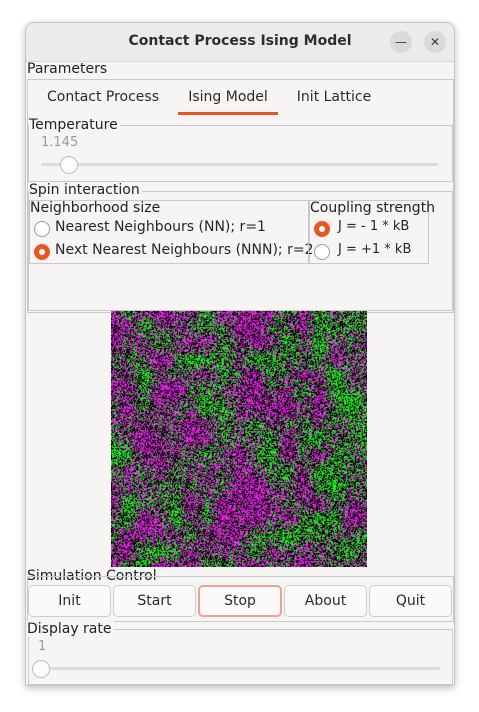  I want to click on display-rate-frame, so click(240, 657).